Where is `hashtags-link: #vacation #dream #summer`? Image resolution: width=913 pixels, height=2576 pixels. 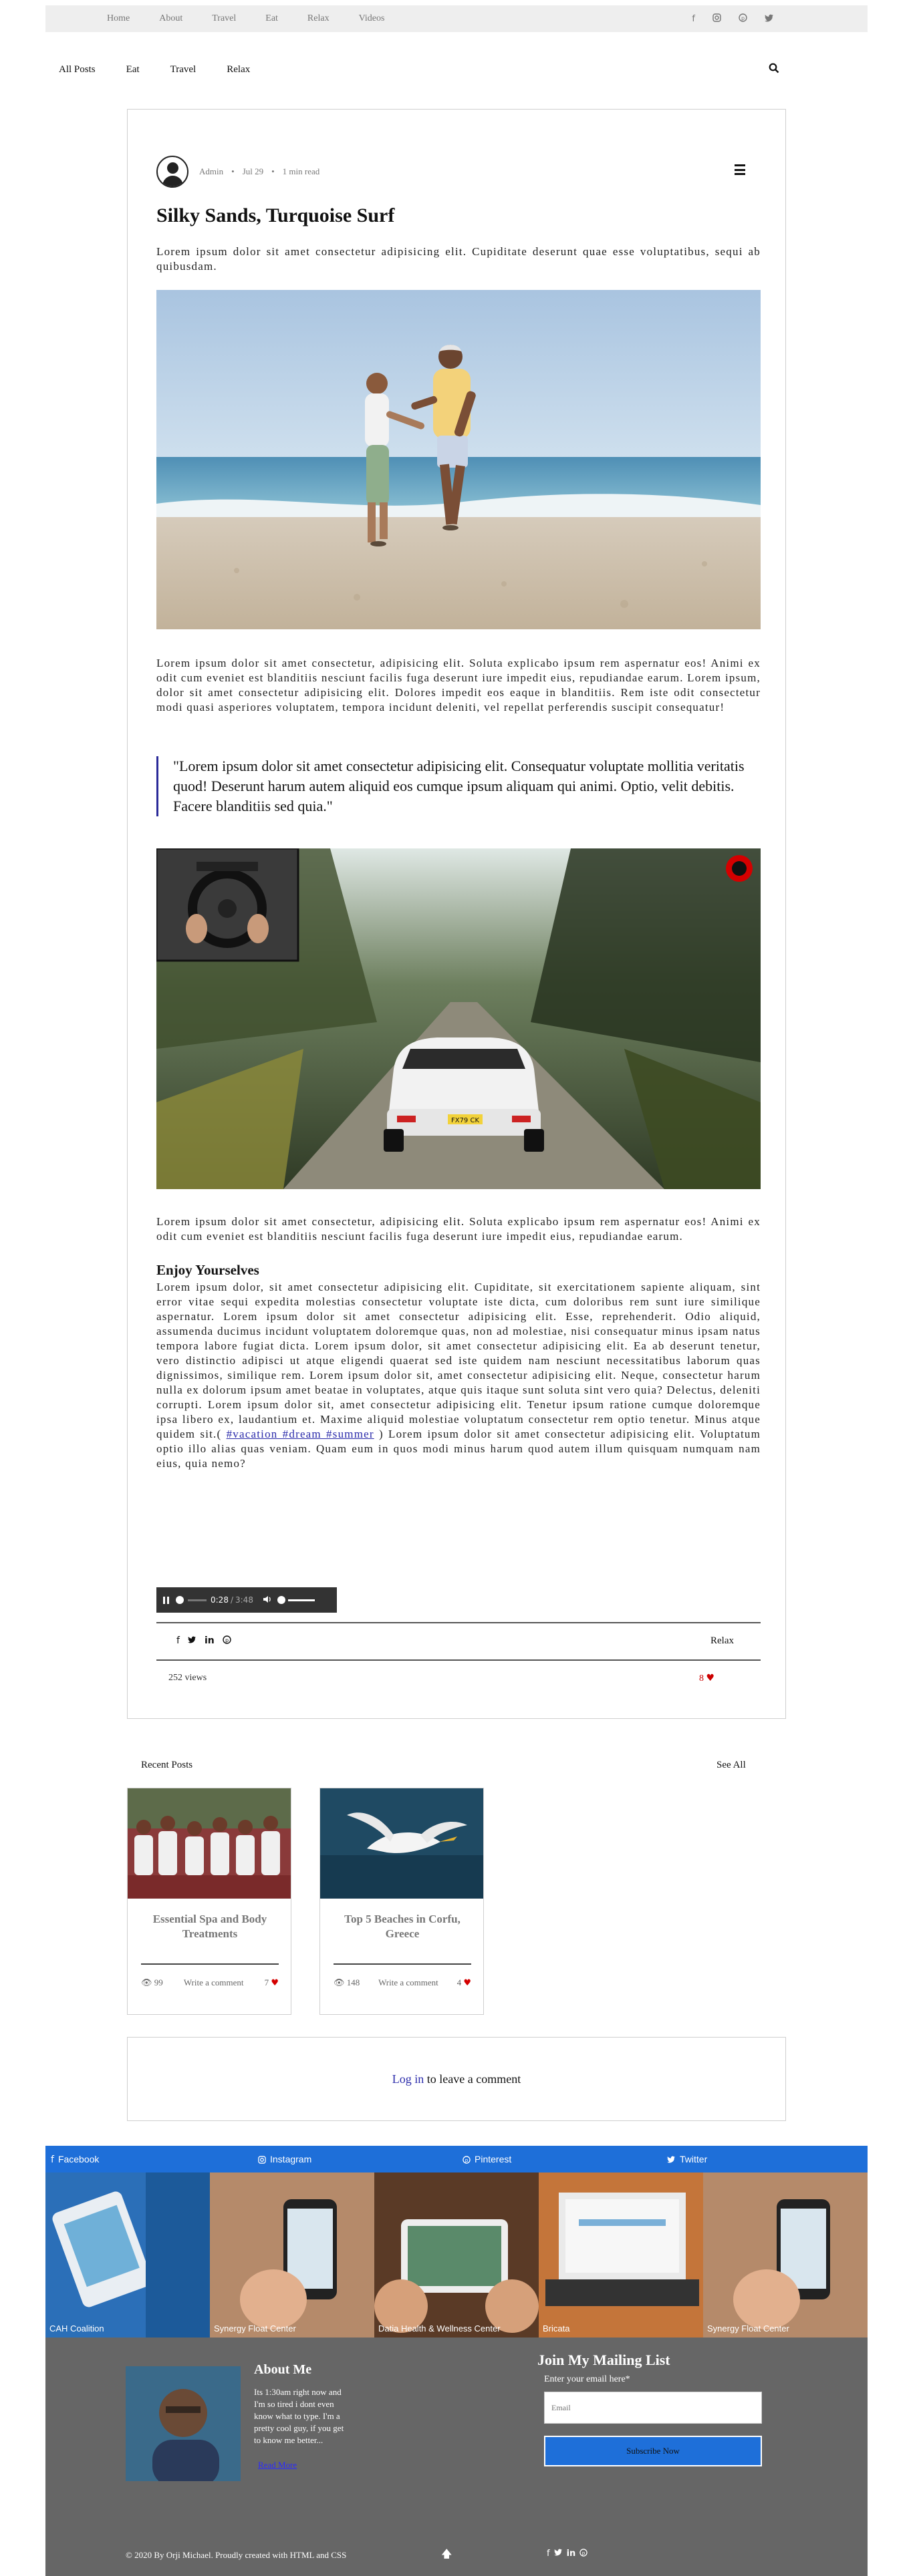
hashtags-link: #vacation #dream #summer is located at coordinates (300, 1434).